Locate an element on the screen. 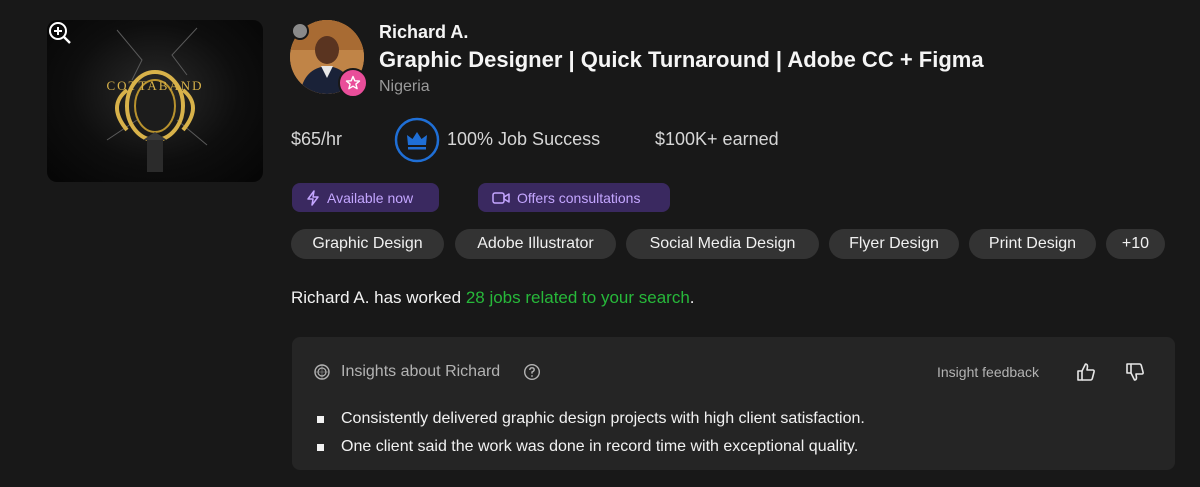 The image size is (1200, 487). thumbs-up-icon is located at coordinates (1086, 372).